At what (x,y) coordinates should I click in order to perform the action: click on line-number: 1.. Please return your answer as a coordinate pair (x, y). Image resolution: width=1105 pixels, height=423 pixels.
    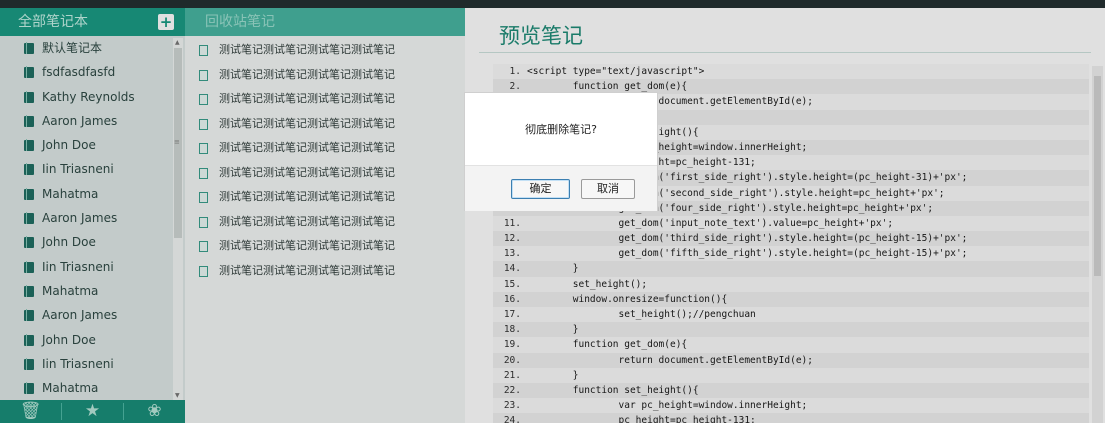
    Looking at the image, I should click on (515, 71).